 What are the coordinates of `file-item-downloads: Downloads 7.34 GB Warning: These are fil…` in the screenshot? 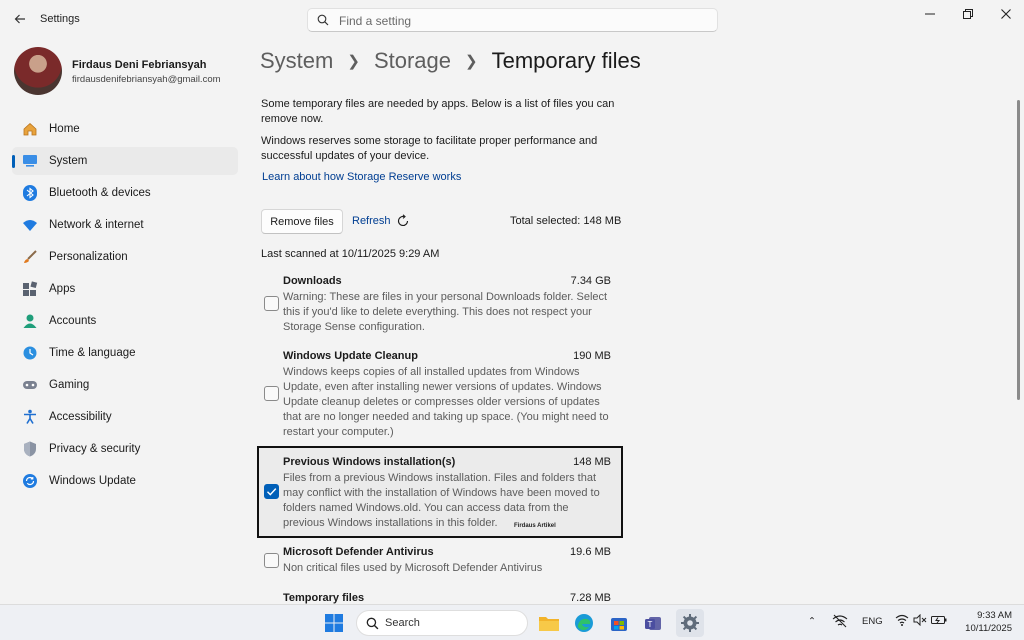 It's located at (441, 305).